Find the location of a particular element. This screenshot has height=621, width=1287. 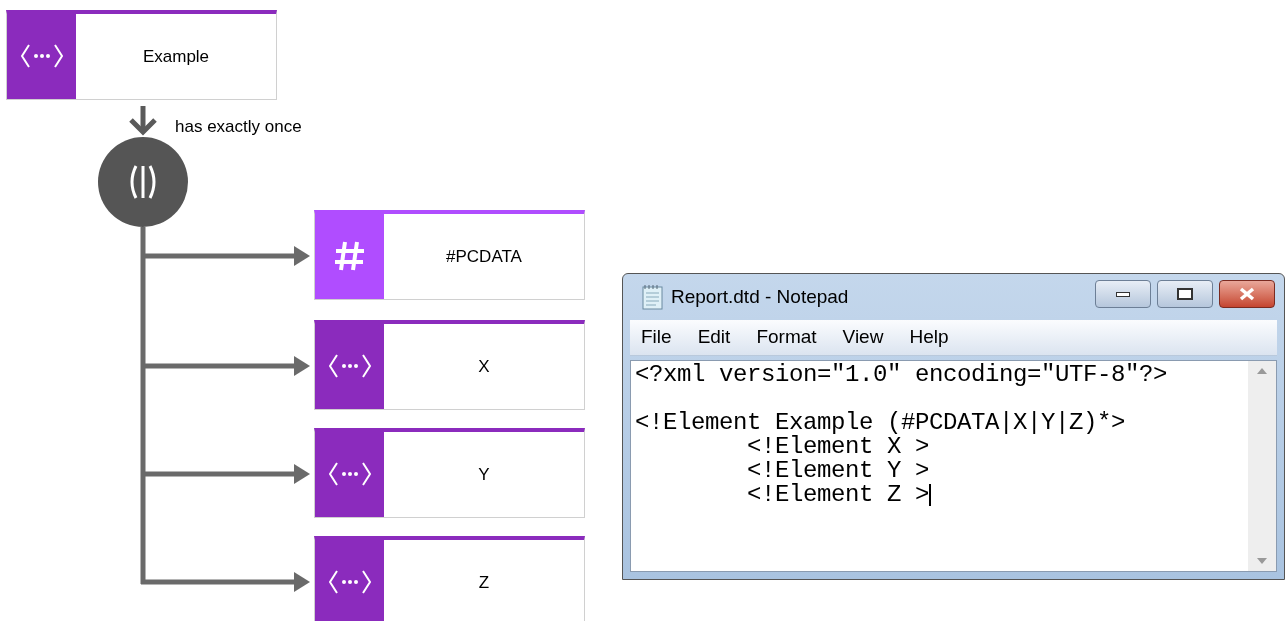

connector-label: has exactly once is located at coordinates (238, 127).